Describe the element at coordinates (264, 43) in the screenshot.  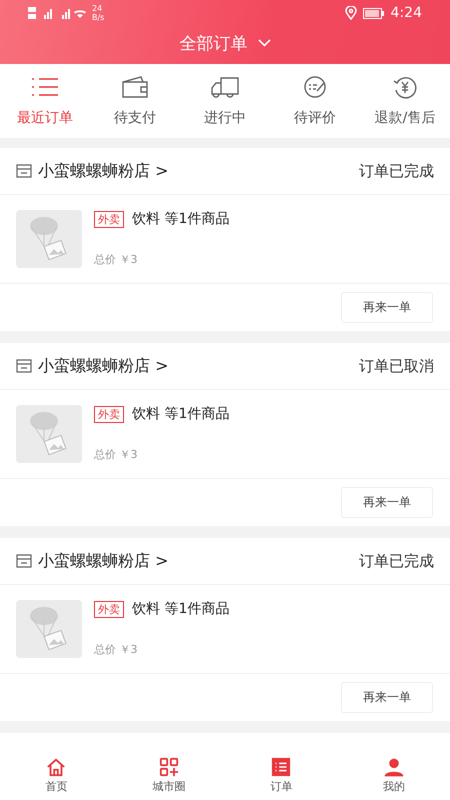
I see `chevron-down-icon` at that location.